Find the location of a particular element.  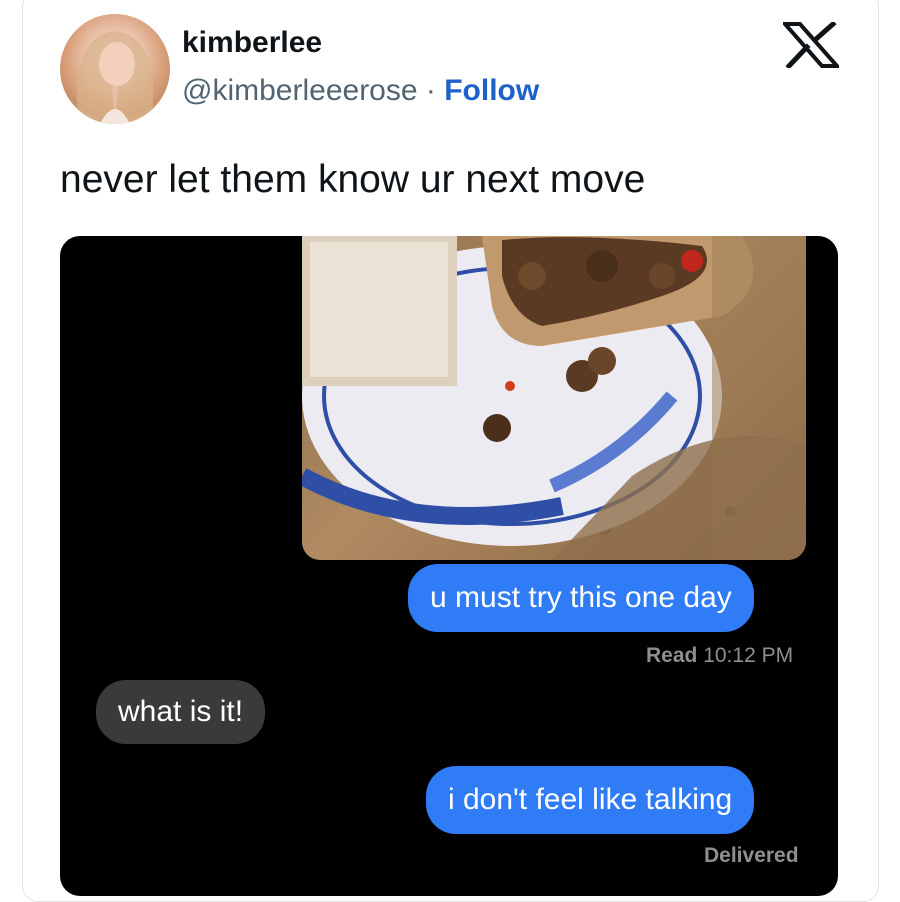

message-text: i don't feel like talking is located at coordinates (590, 799).